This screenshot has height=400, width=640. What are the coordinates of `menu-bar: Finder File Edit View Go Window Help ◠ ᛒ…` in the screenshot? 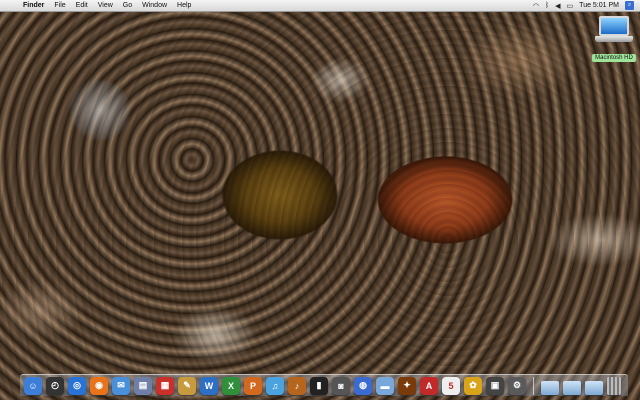 It's located at (320, 6).